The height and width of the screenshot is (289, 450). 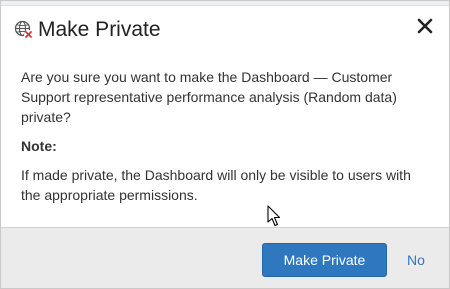 What do you see at coordinates (39, 146) in the screenshot?
I see `note-label: Note:` at bounding box center [39, 146].